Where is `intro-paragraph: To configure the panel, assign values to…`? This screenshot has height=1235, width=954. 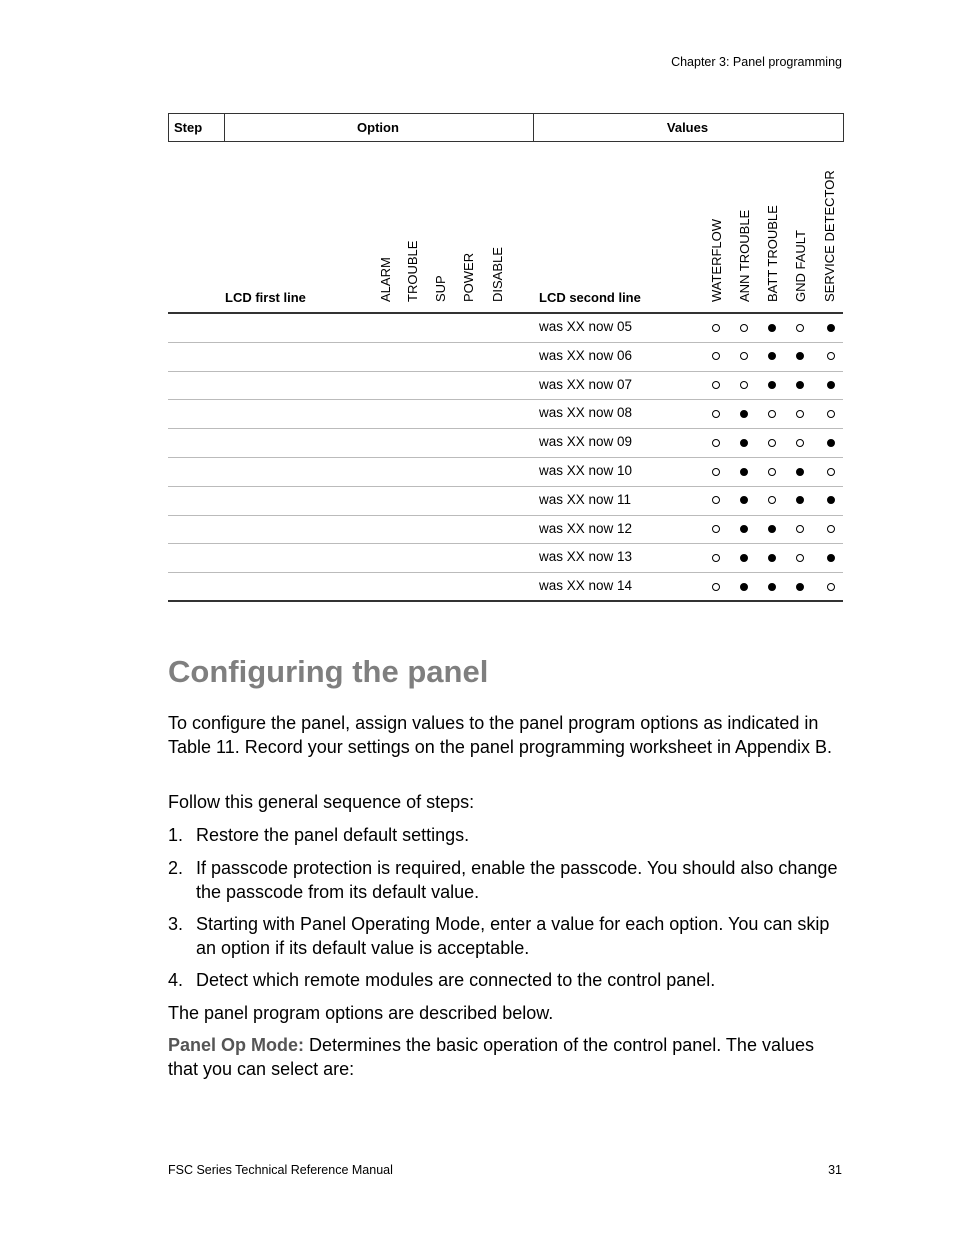 intro-paragraph: To configure the panel, assign values to… is located at coordinates (500, 735).